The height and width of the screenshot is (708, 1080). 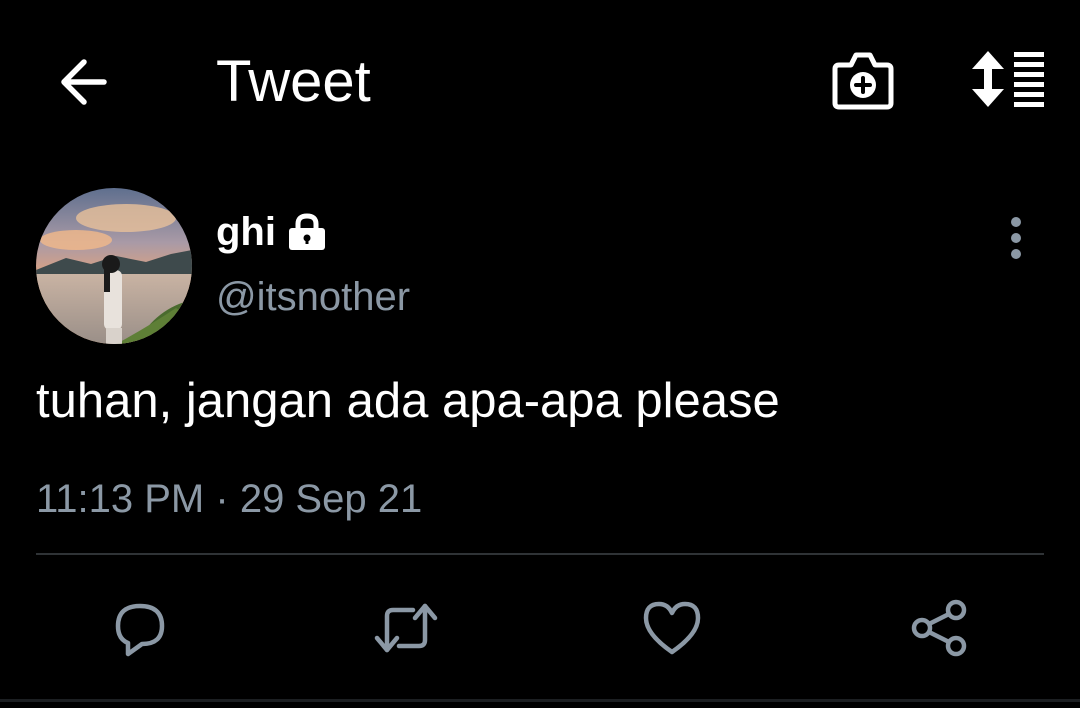 I want to click on more-vertical-icon, so click(x=1016, y=238).